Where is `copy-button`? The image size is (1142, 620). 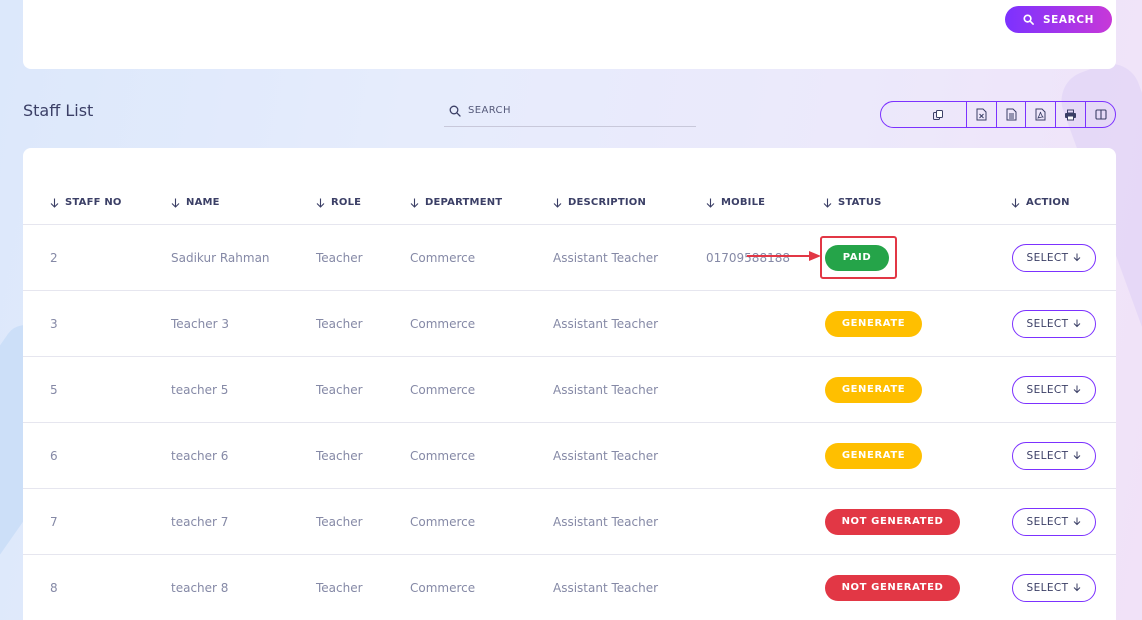 copy-button is located at coordinates (924, 114).